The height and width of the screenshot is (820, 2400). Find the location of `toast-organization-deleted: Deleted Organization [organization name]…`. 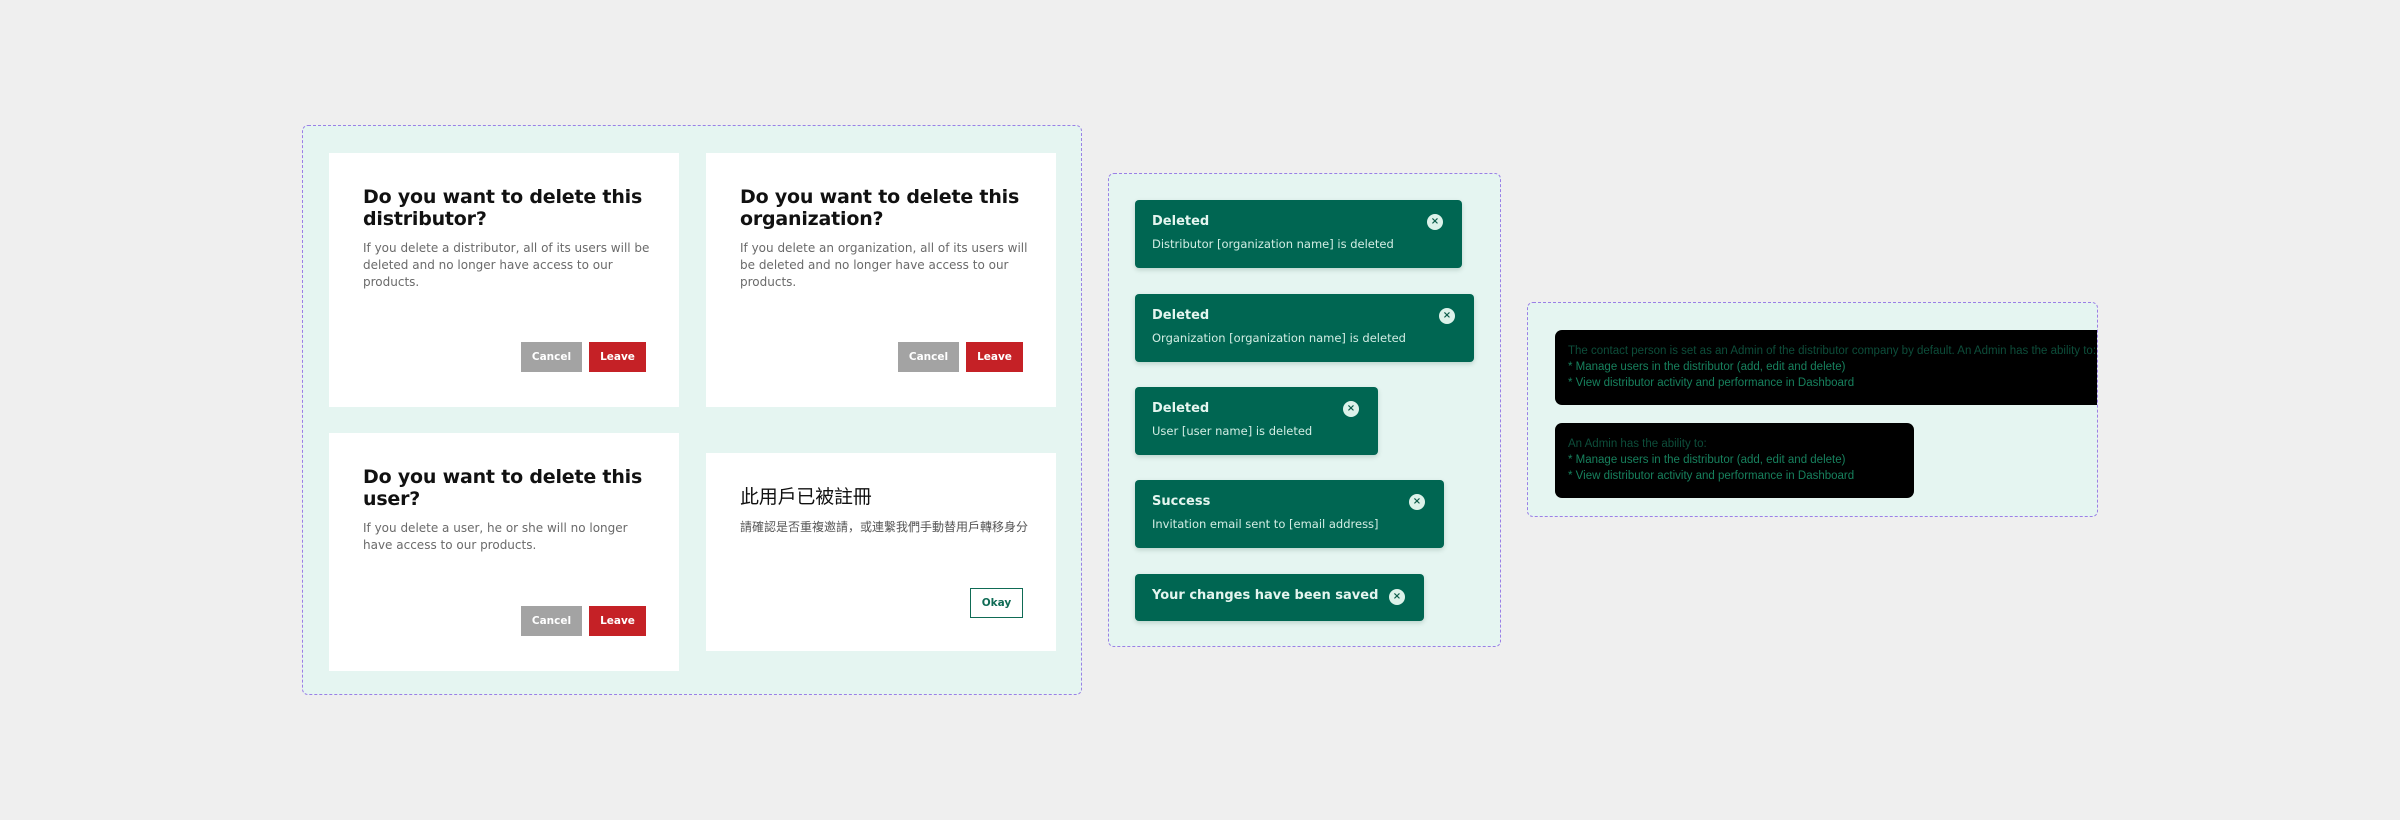

toast-organization-deleted: Deleted Organization [organization name]… is located at coordinates (1304, 328).